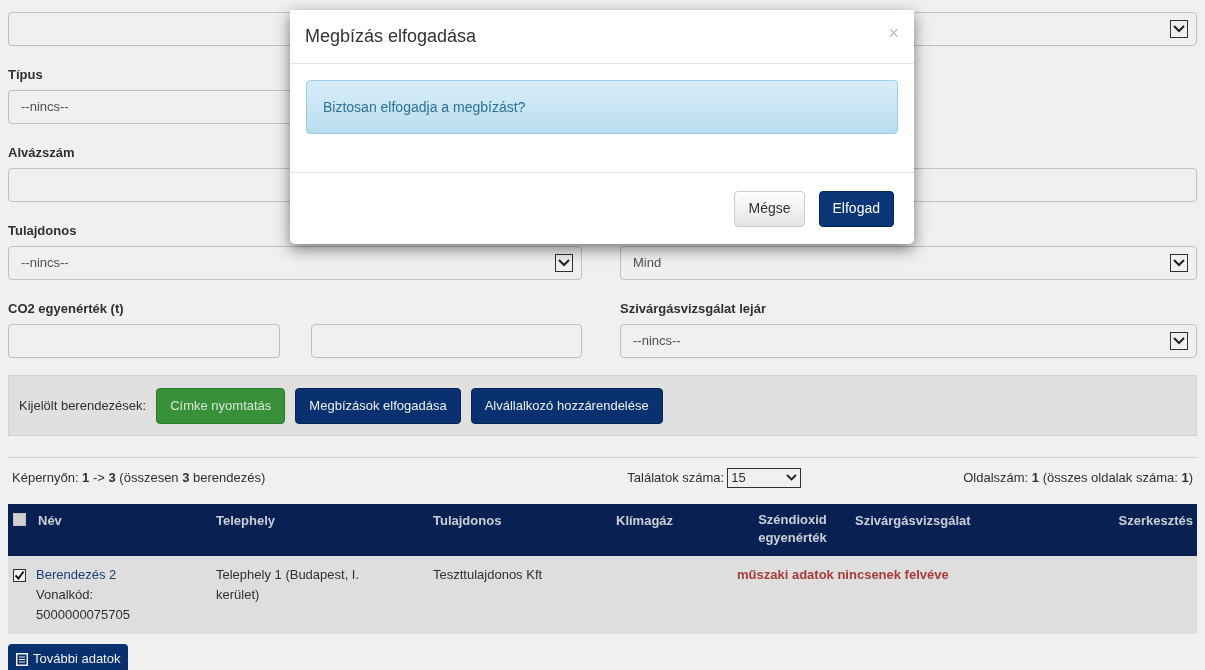 Image resolution: width=1205 pixels, height=670 pixels. I want to click on action-label: Kijelölt berendezések:, so click(83, 405).